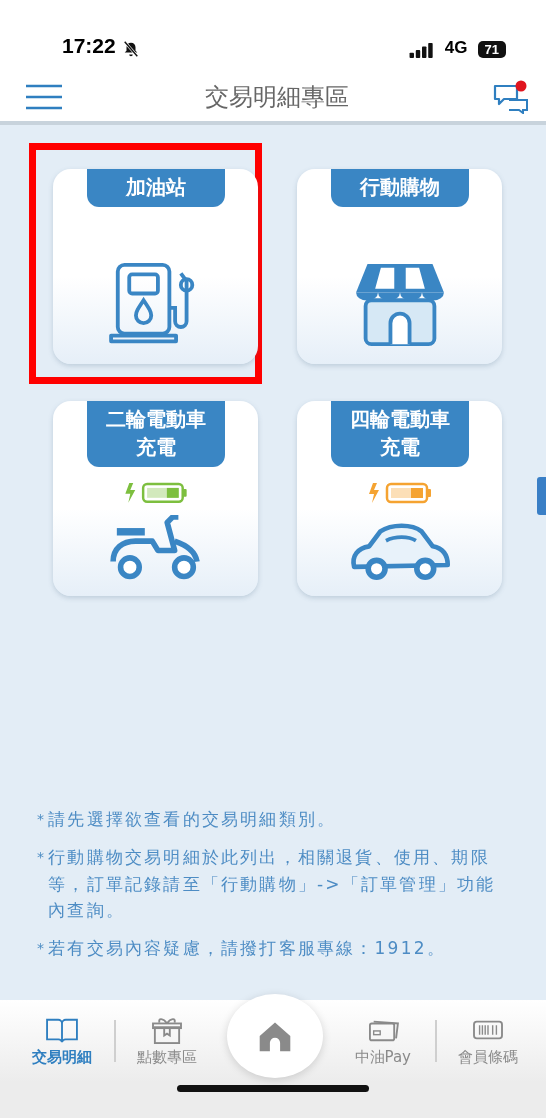 Image resolution: width=546 pixels, height=1118 pixels. What do you see at coordinates (167, 1029) in the screenshot?
I see `gift-icon` at bounding box center [167, 1029].